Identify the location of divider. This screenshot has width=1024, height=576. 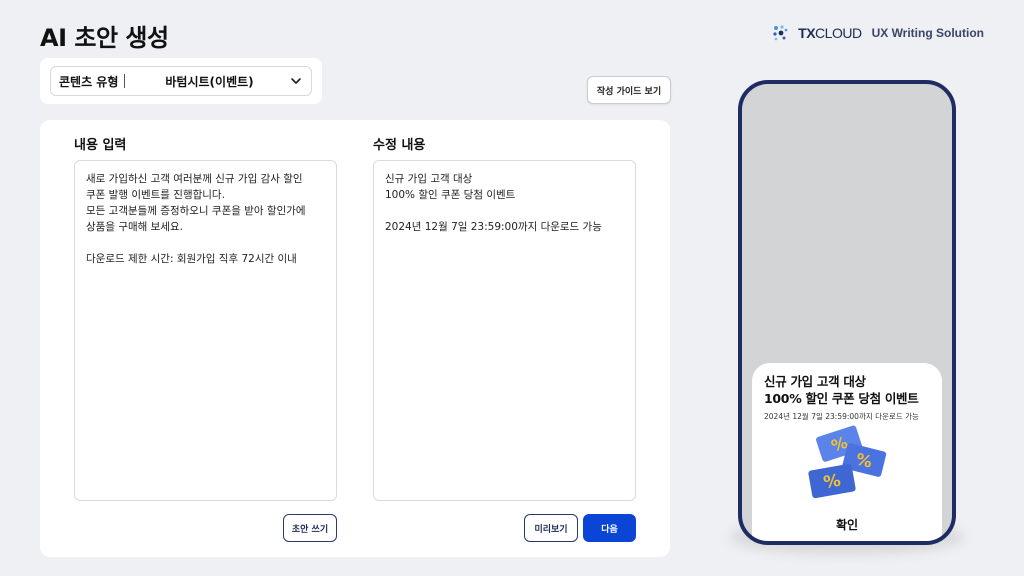
(125, 81).